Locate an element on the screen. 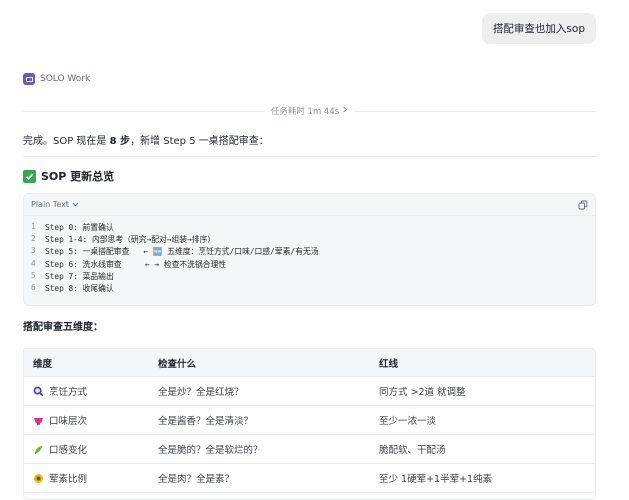 The width and height of the screenshot is (629, 500). divider is located at coordinates (309, 156).